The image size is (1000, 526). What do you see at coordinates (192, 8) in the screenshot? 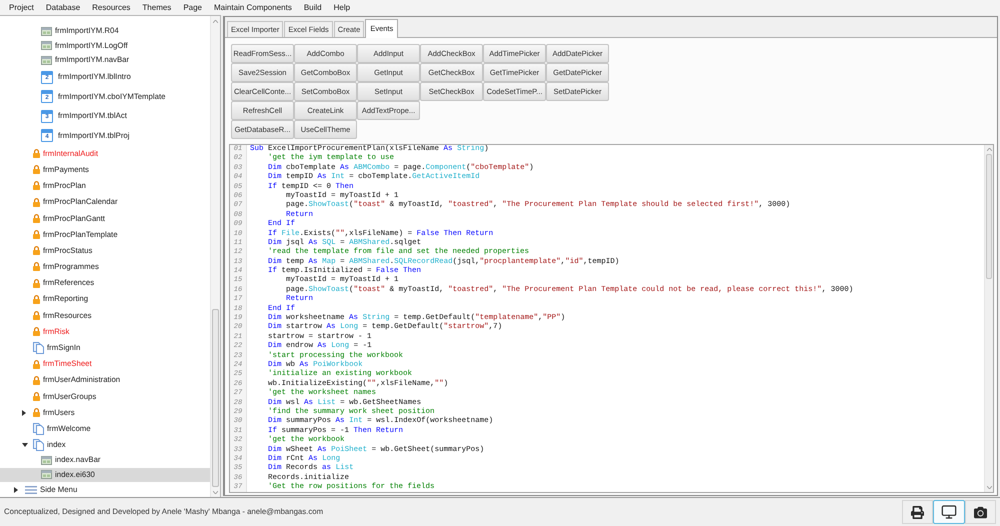
I see `menu-item: Page` at bounding box center [192, 8].